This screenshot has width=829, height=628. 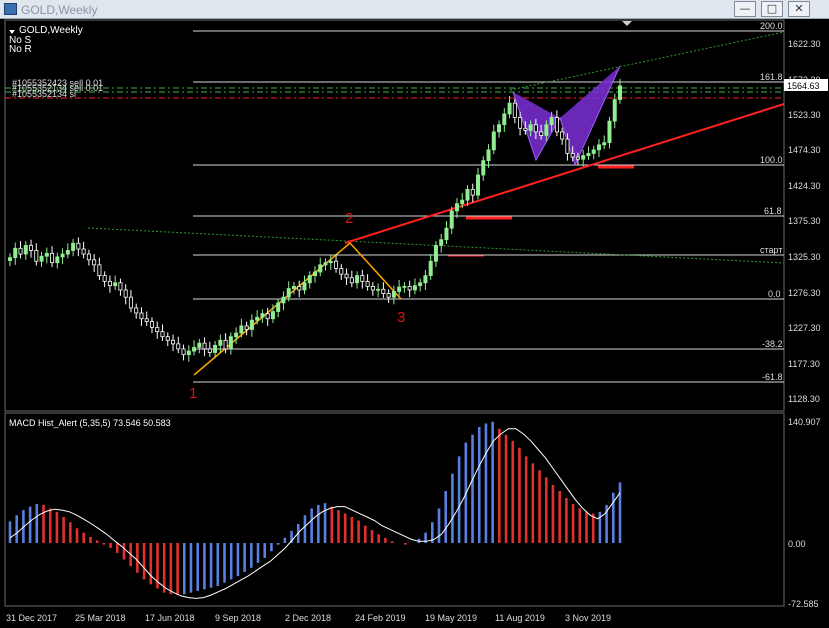 I want to click on fib-label-0: 0.0, so click(x=774, y=294).